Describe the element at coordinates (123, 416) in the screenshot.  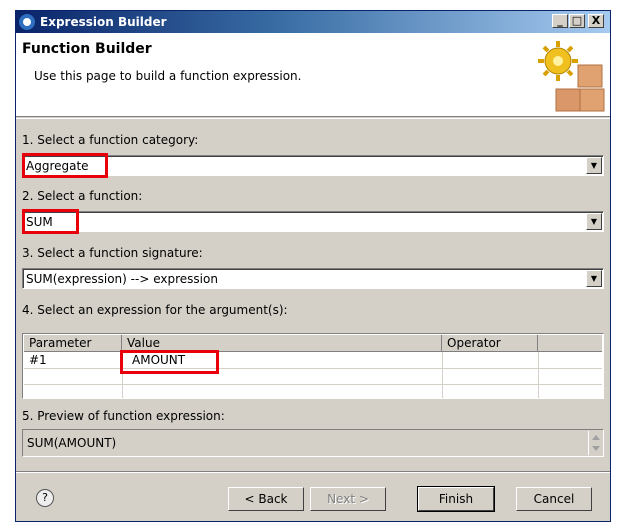
I see `preview-label: 5. Preview of function expression:` at that location.